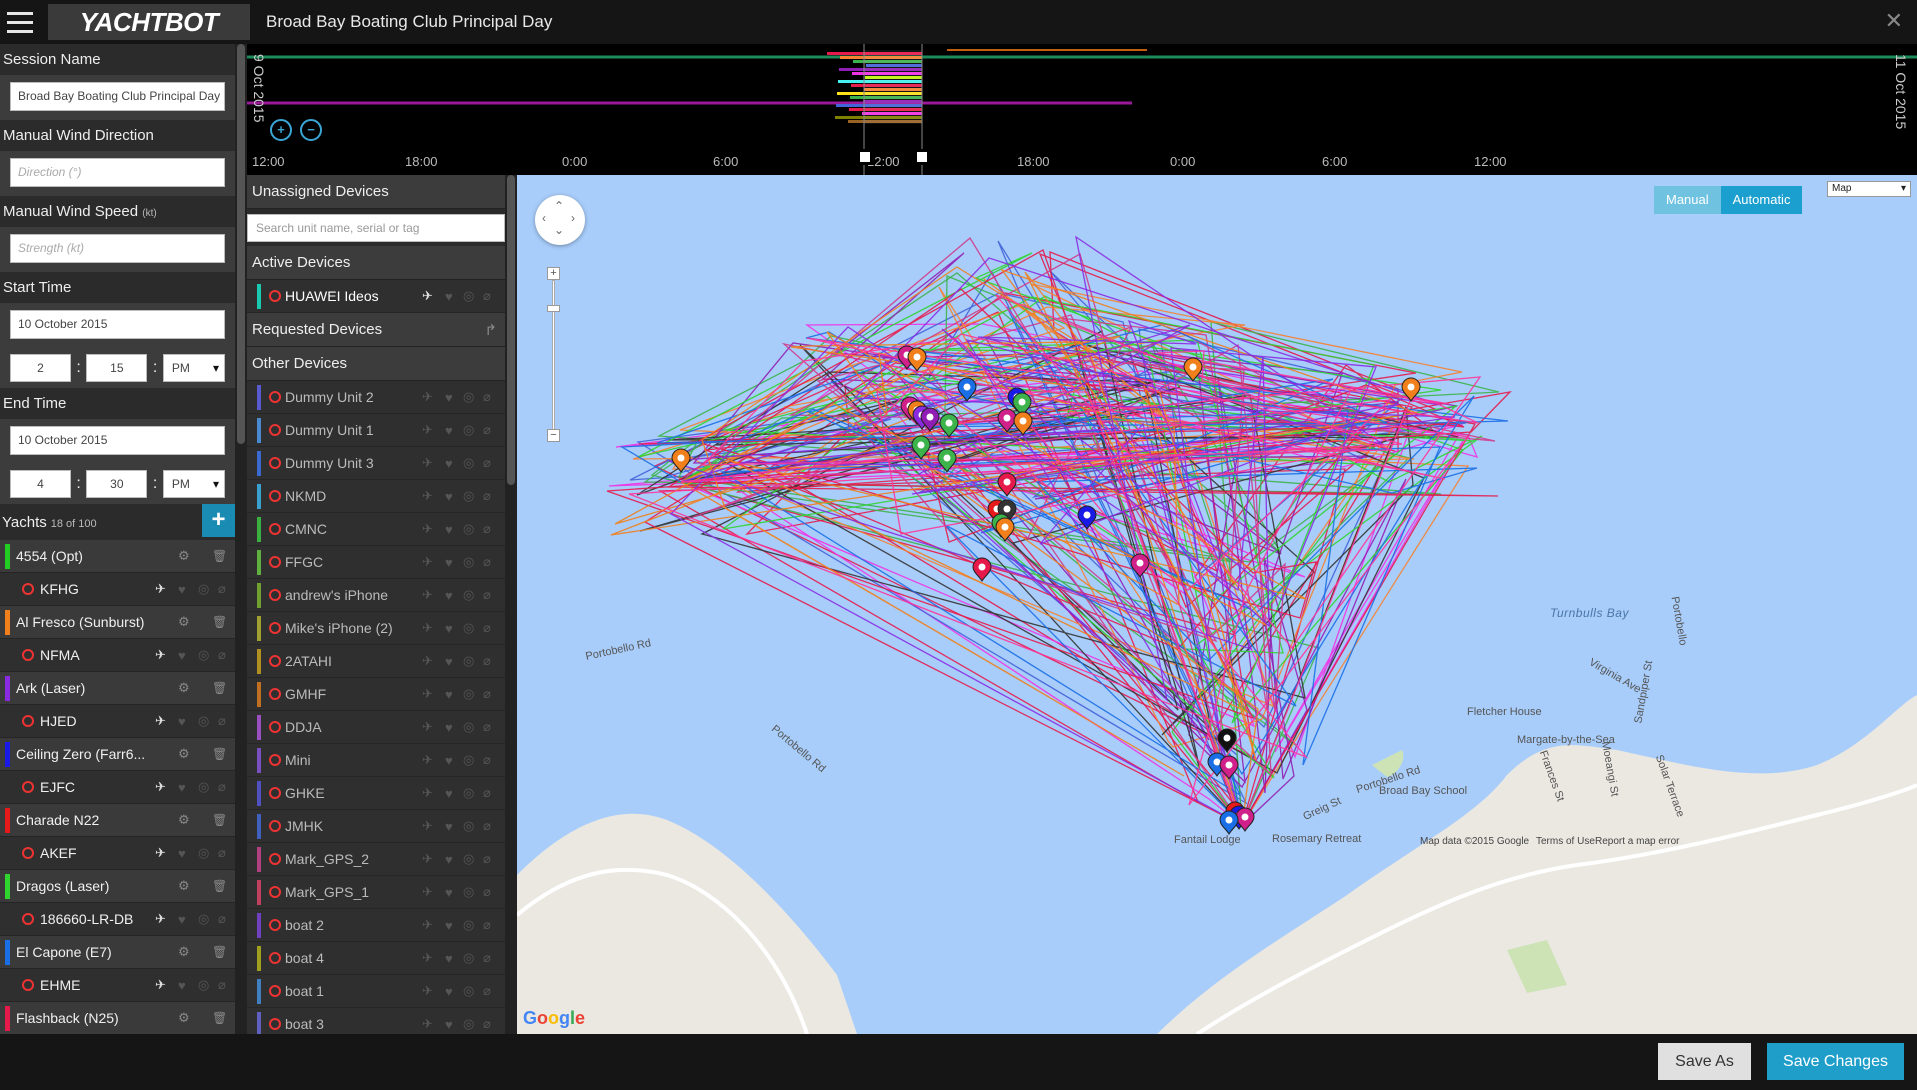  I want to click on yacht-device-row: AKEF ✈ ♥ ◎ ⌀, so click(117, 853).